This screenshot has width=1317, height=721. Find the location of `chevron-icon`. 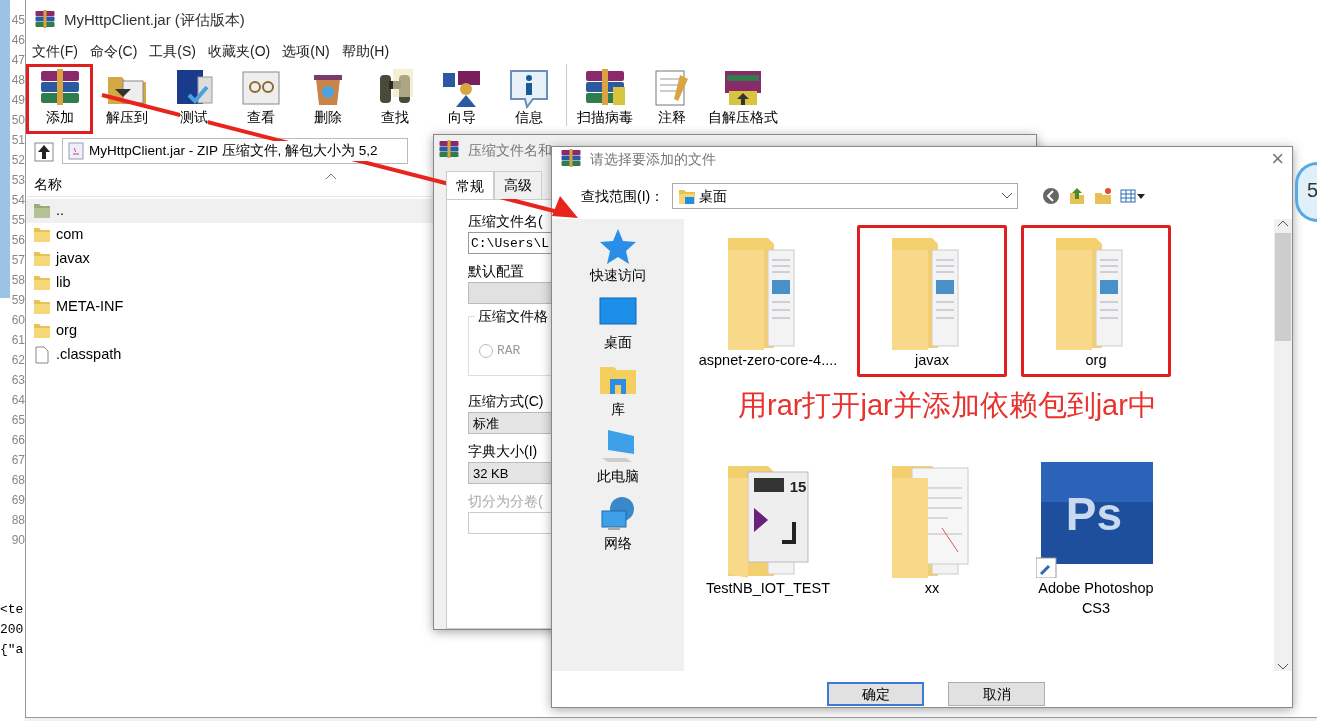

chevron-icon is located at coordinates (1007, 196).